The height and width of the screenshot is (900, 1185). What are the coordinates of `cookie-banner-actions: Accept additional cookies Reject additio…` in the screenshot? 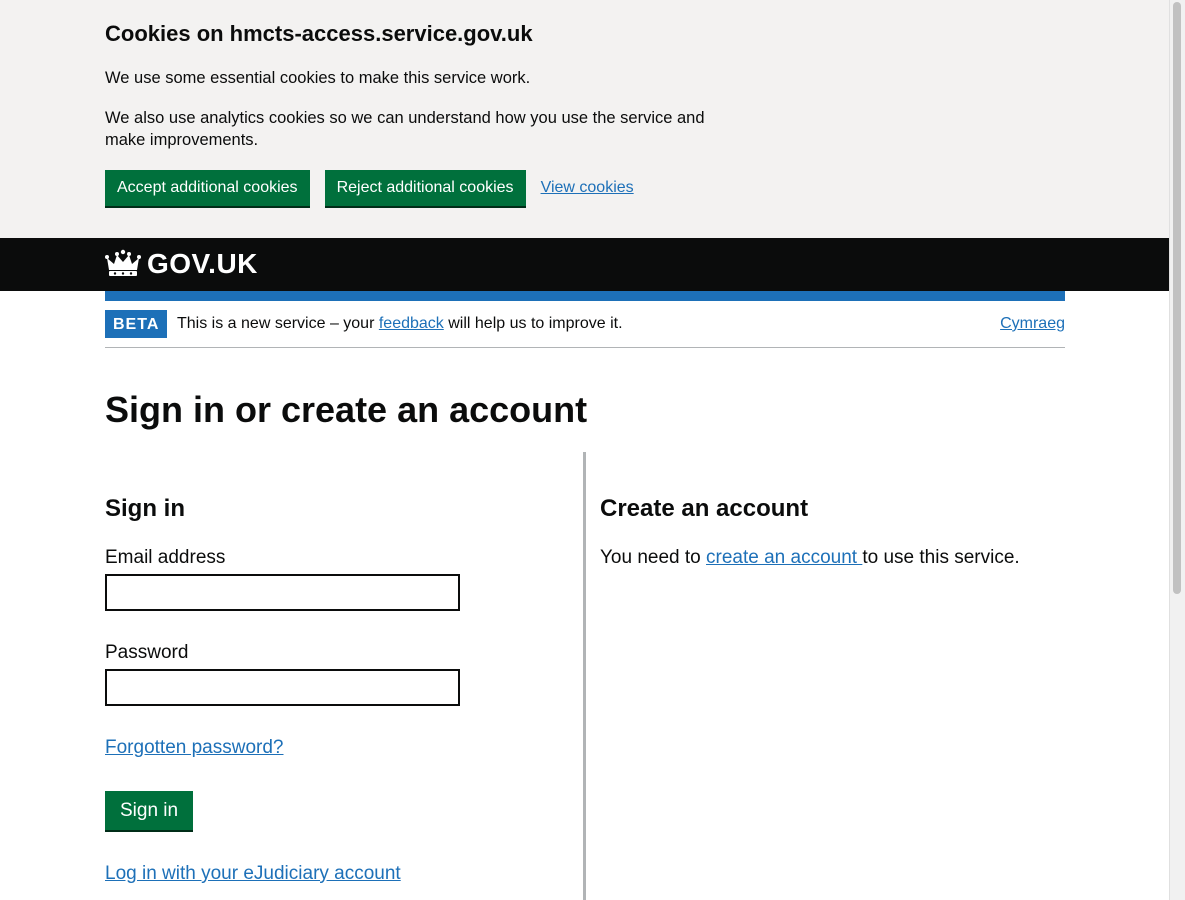 It's located at (369, 188).